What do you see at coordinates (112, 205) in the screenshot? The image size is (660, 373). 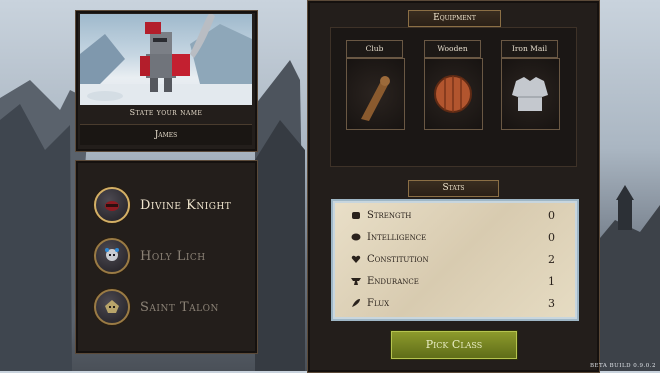 I see `knight-helmet-icon` at bounding box center [112, 205].